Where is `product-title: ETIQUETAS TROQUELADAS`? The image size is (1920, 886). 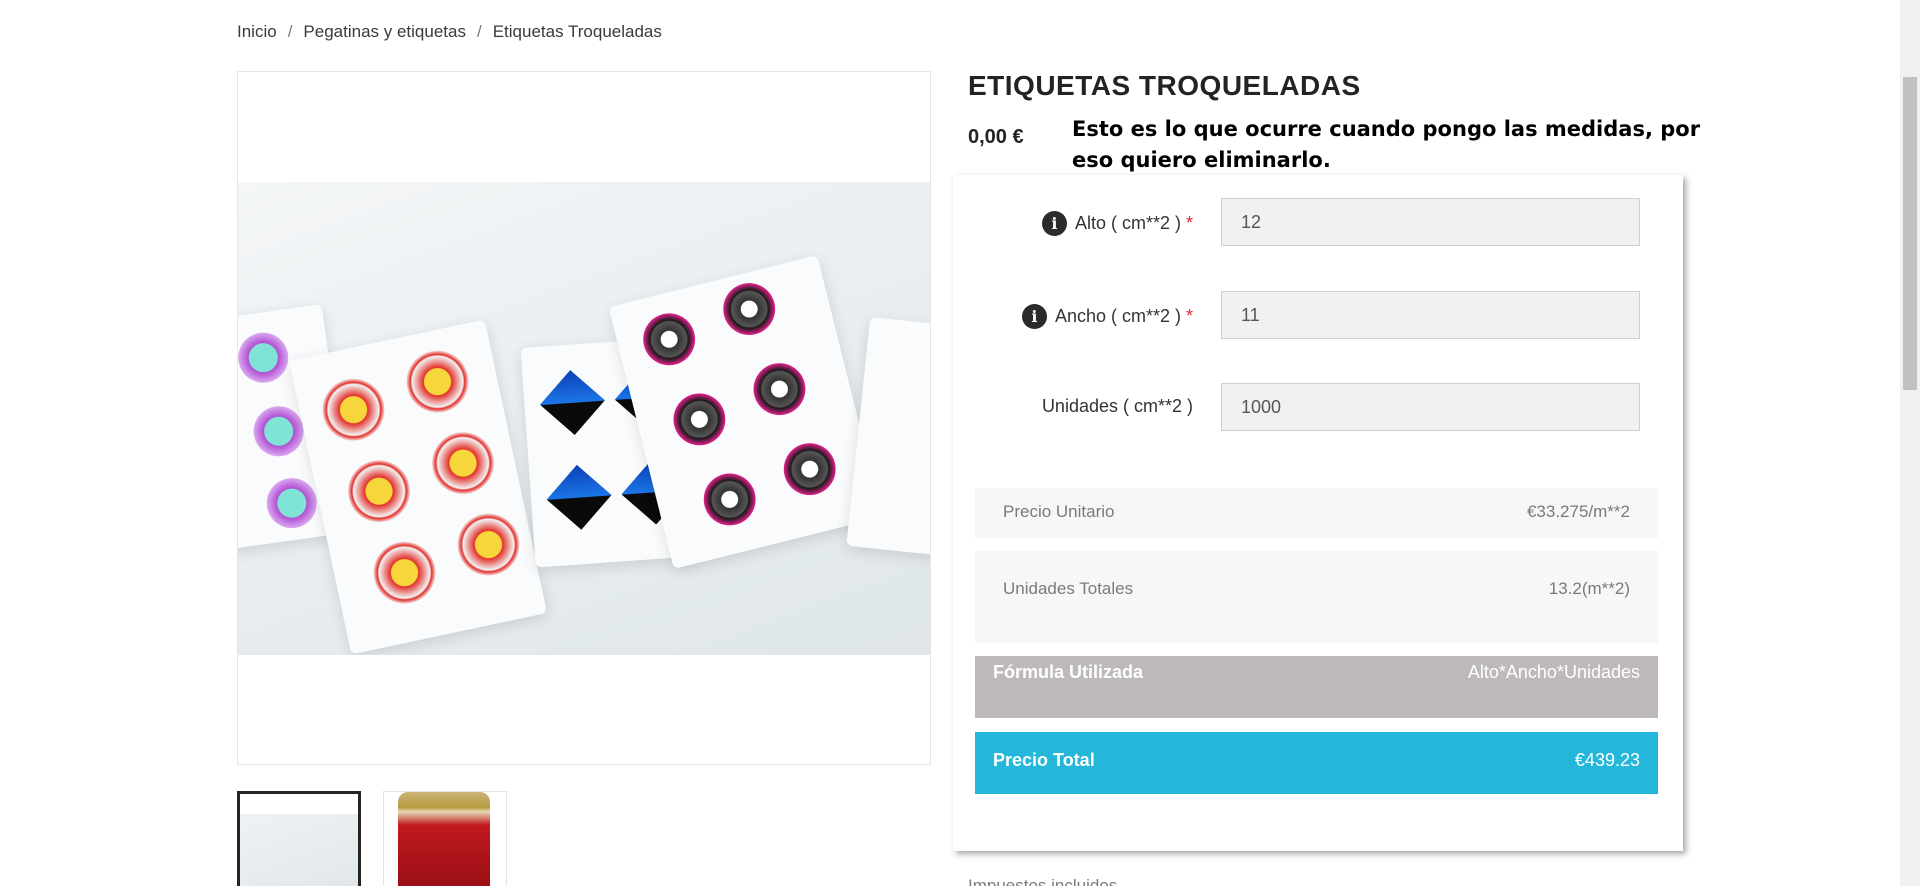
product-title: ETIQUETAS TROQUELADAS is located at coordinates (1164, 85).